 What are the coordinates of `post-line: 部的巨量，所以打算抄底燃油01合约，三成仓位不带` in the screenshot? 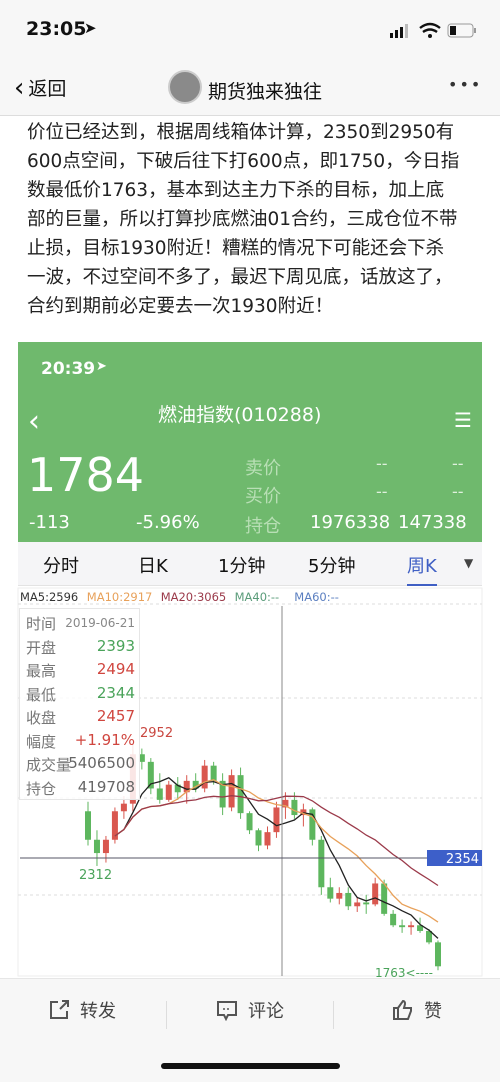 It's located at (242, 219).